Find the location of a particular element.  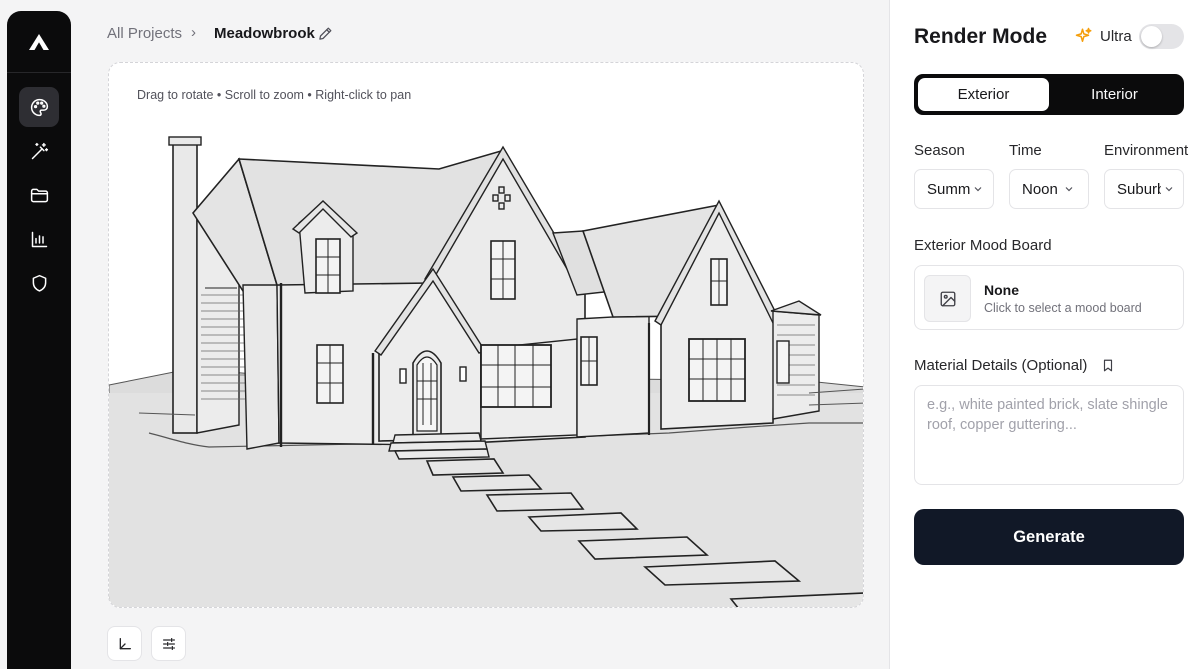

axes-tool-button is located at coordinates (124, 643).